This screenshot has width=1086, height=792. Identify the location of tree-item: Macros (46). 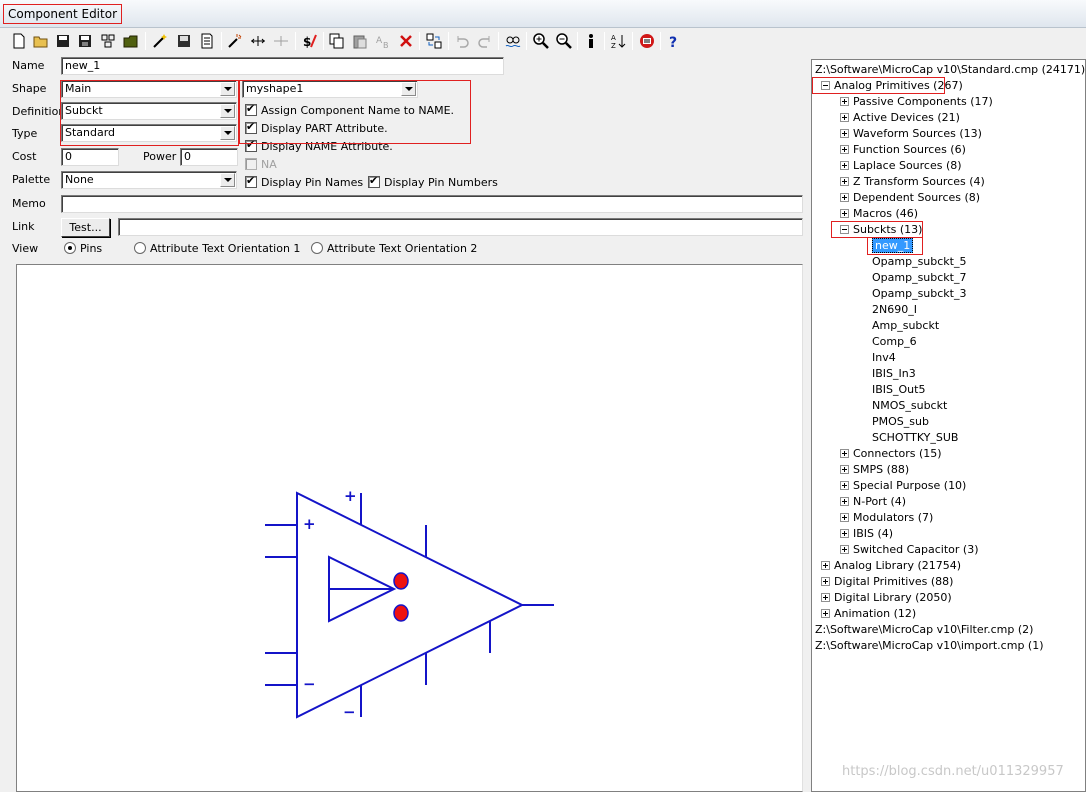
(879, 214).